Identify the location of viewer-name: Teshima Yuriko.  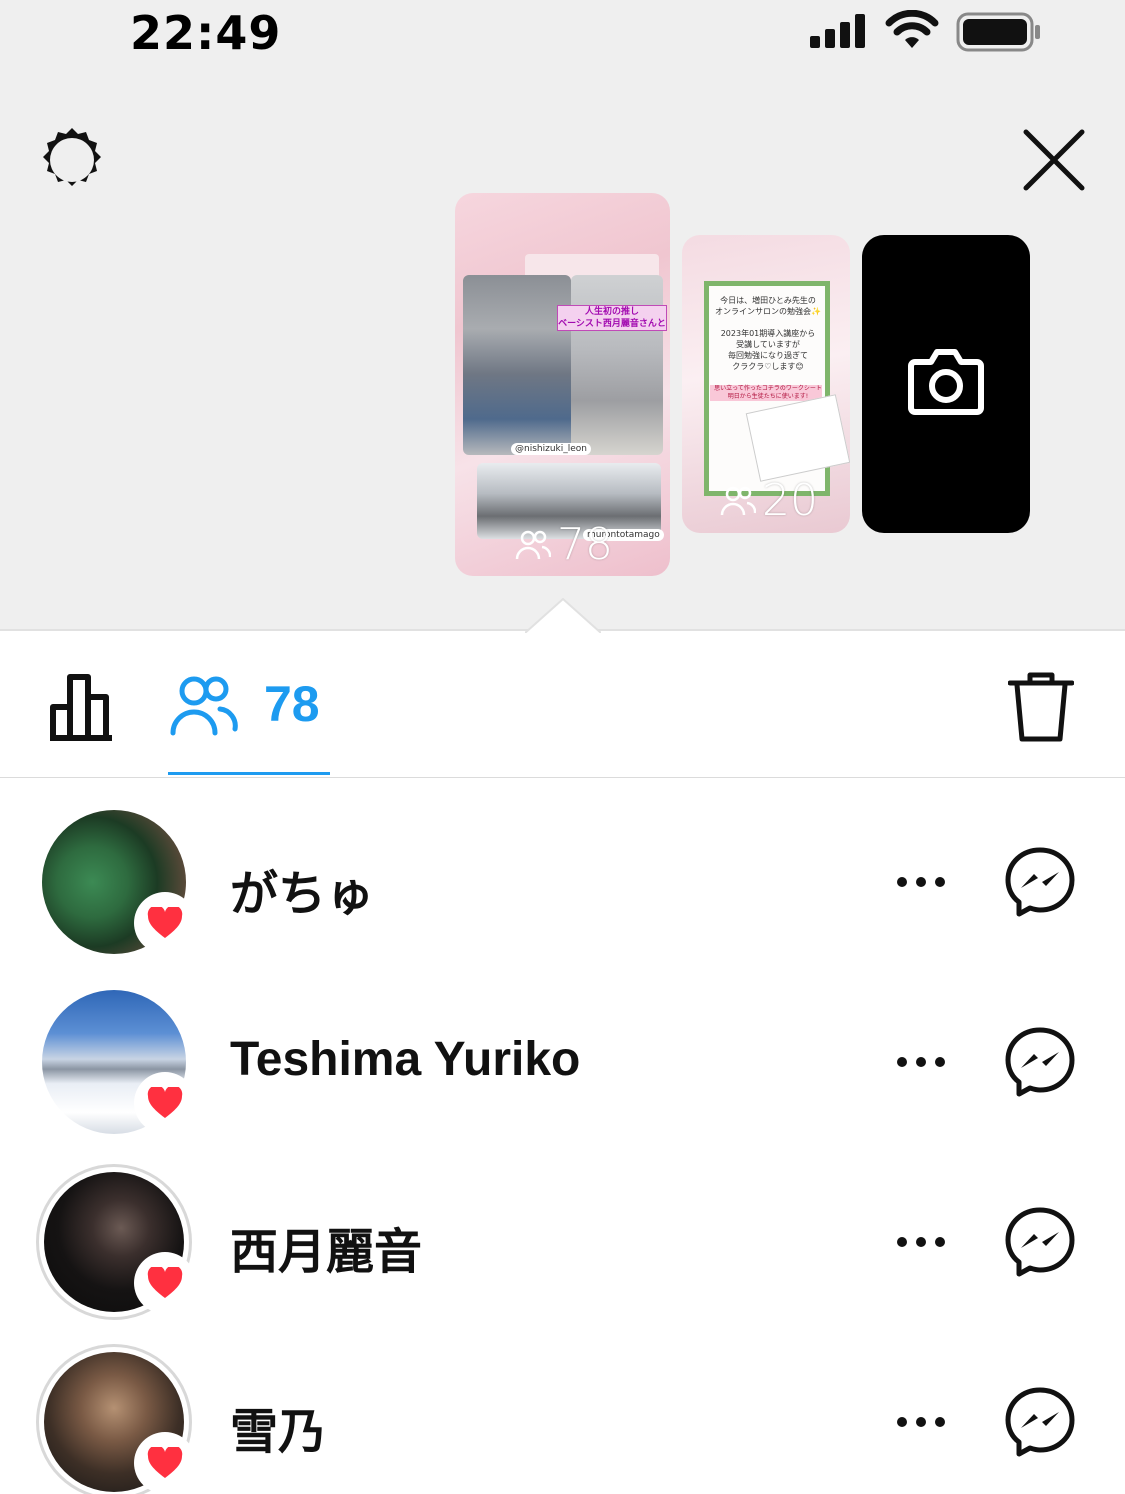
(405, 1059).